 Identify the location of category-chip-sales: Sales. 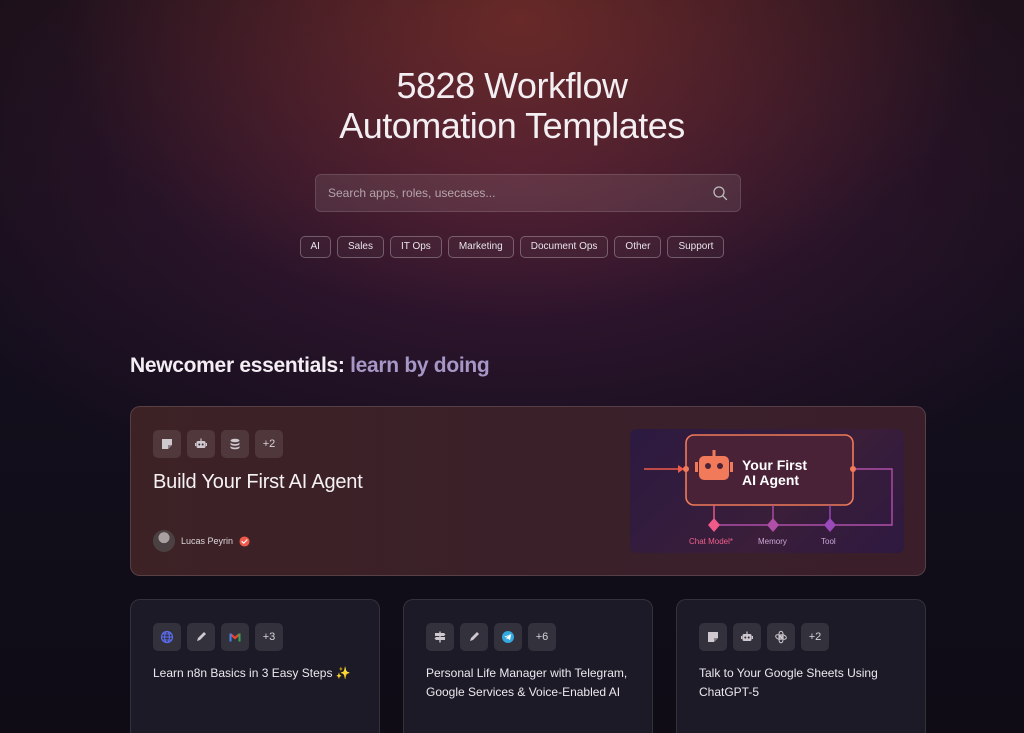
(360, 247).